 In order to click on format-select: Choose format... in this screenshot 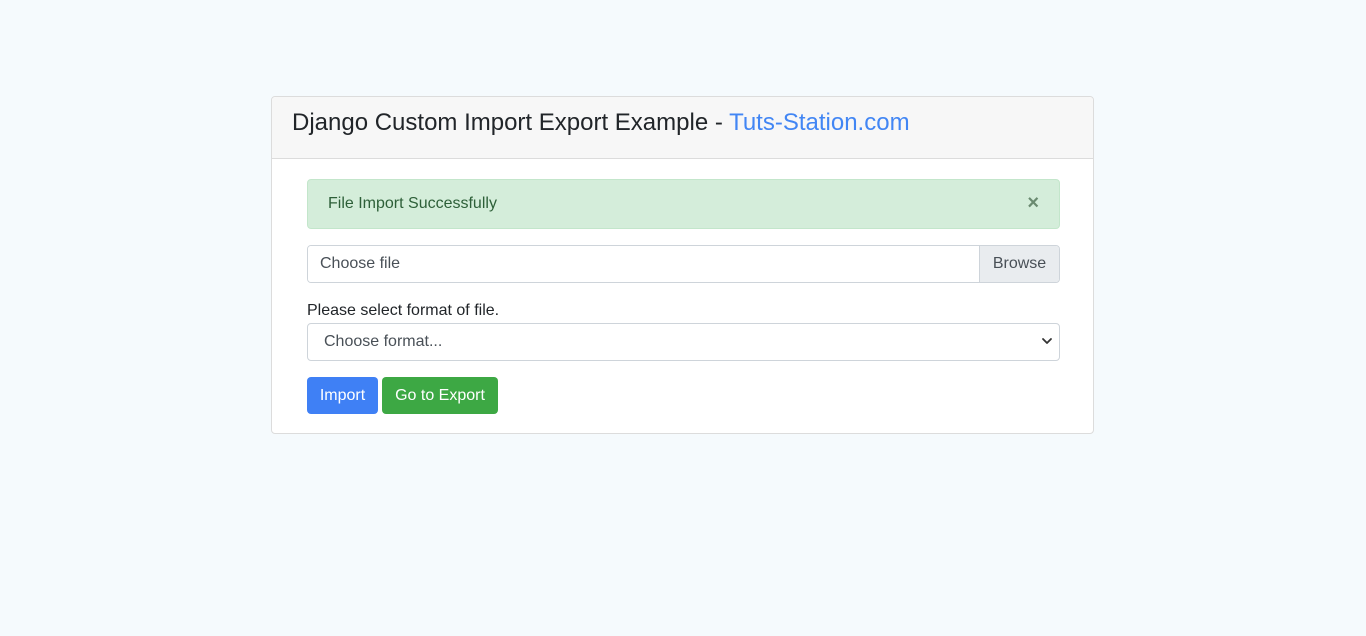, I will do `click(683, 342)`.